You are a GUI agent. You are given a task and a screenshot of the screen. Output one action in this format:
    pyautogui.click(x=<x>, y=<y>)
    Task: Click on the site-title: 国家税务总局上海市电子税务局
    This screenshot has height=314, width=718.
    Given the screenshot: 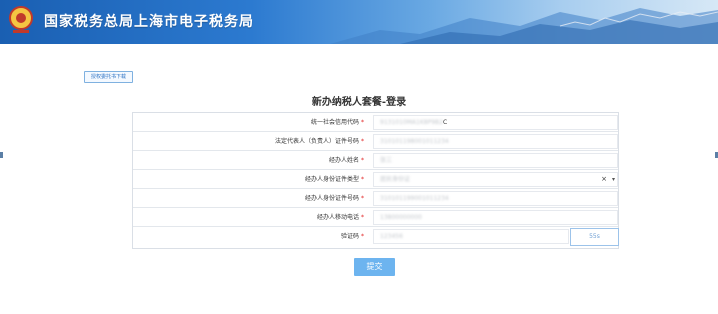 What is the action you would take?
    pyautogui.click(x=149, y=22)
    